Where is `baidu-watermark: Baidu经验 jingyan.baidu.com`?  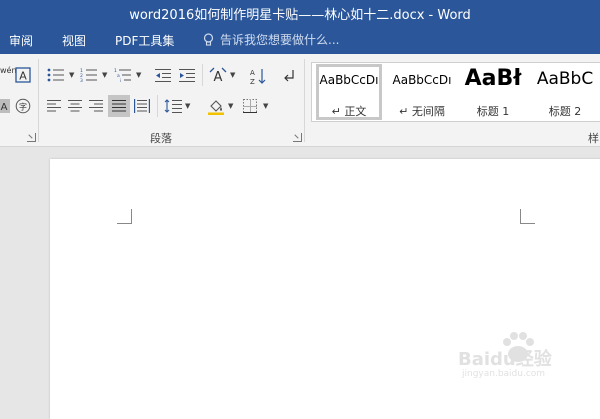 baidu-watermark: Baidu经验 jingyan.baidu.com is located at coordinates (528, 357).